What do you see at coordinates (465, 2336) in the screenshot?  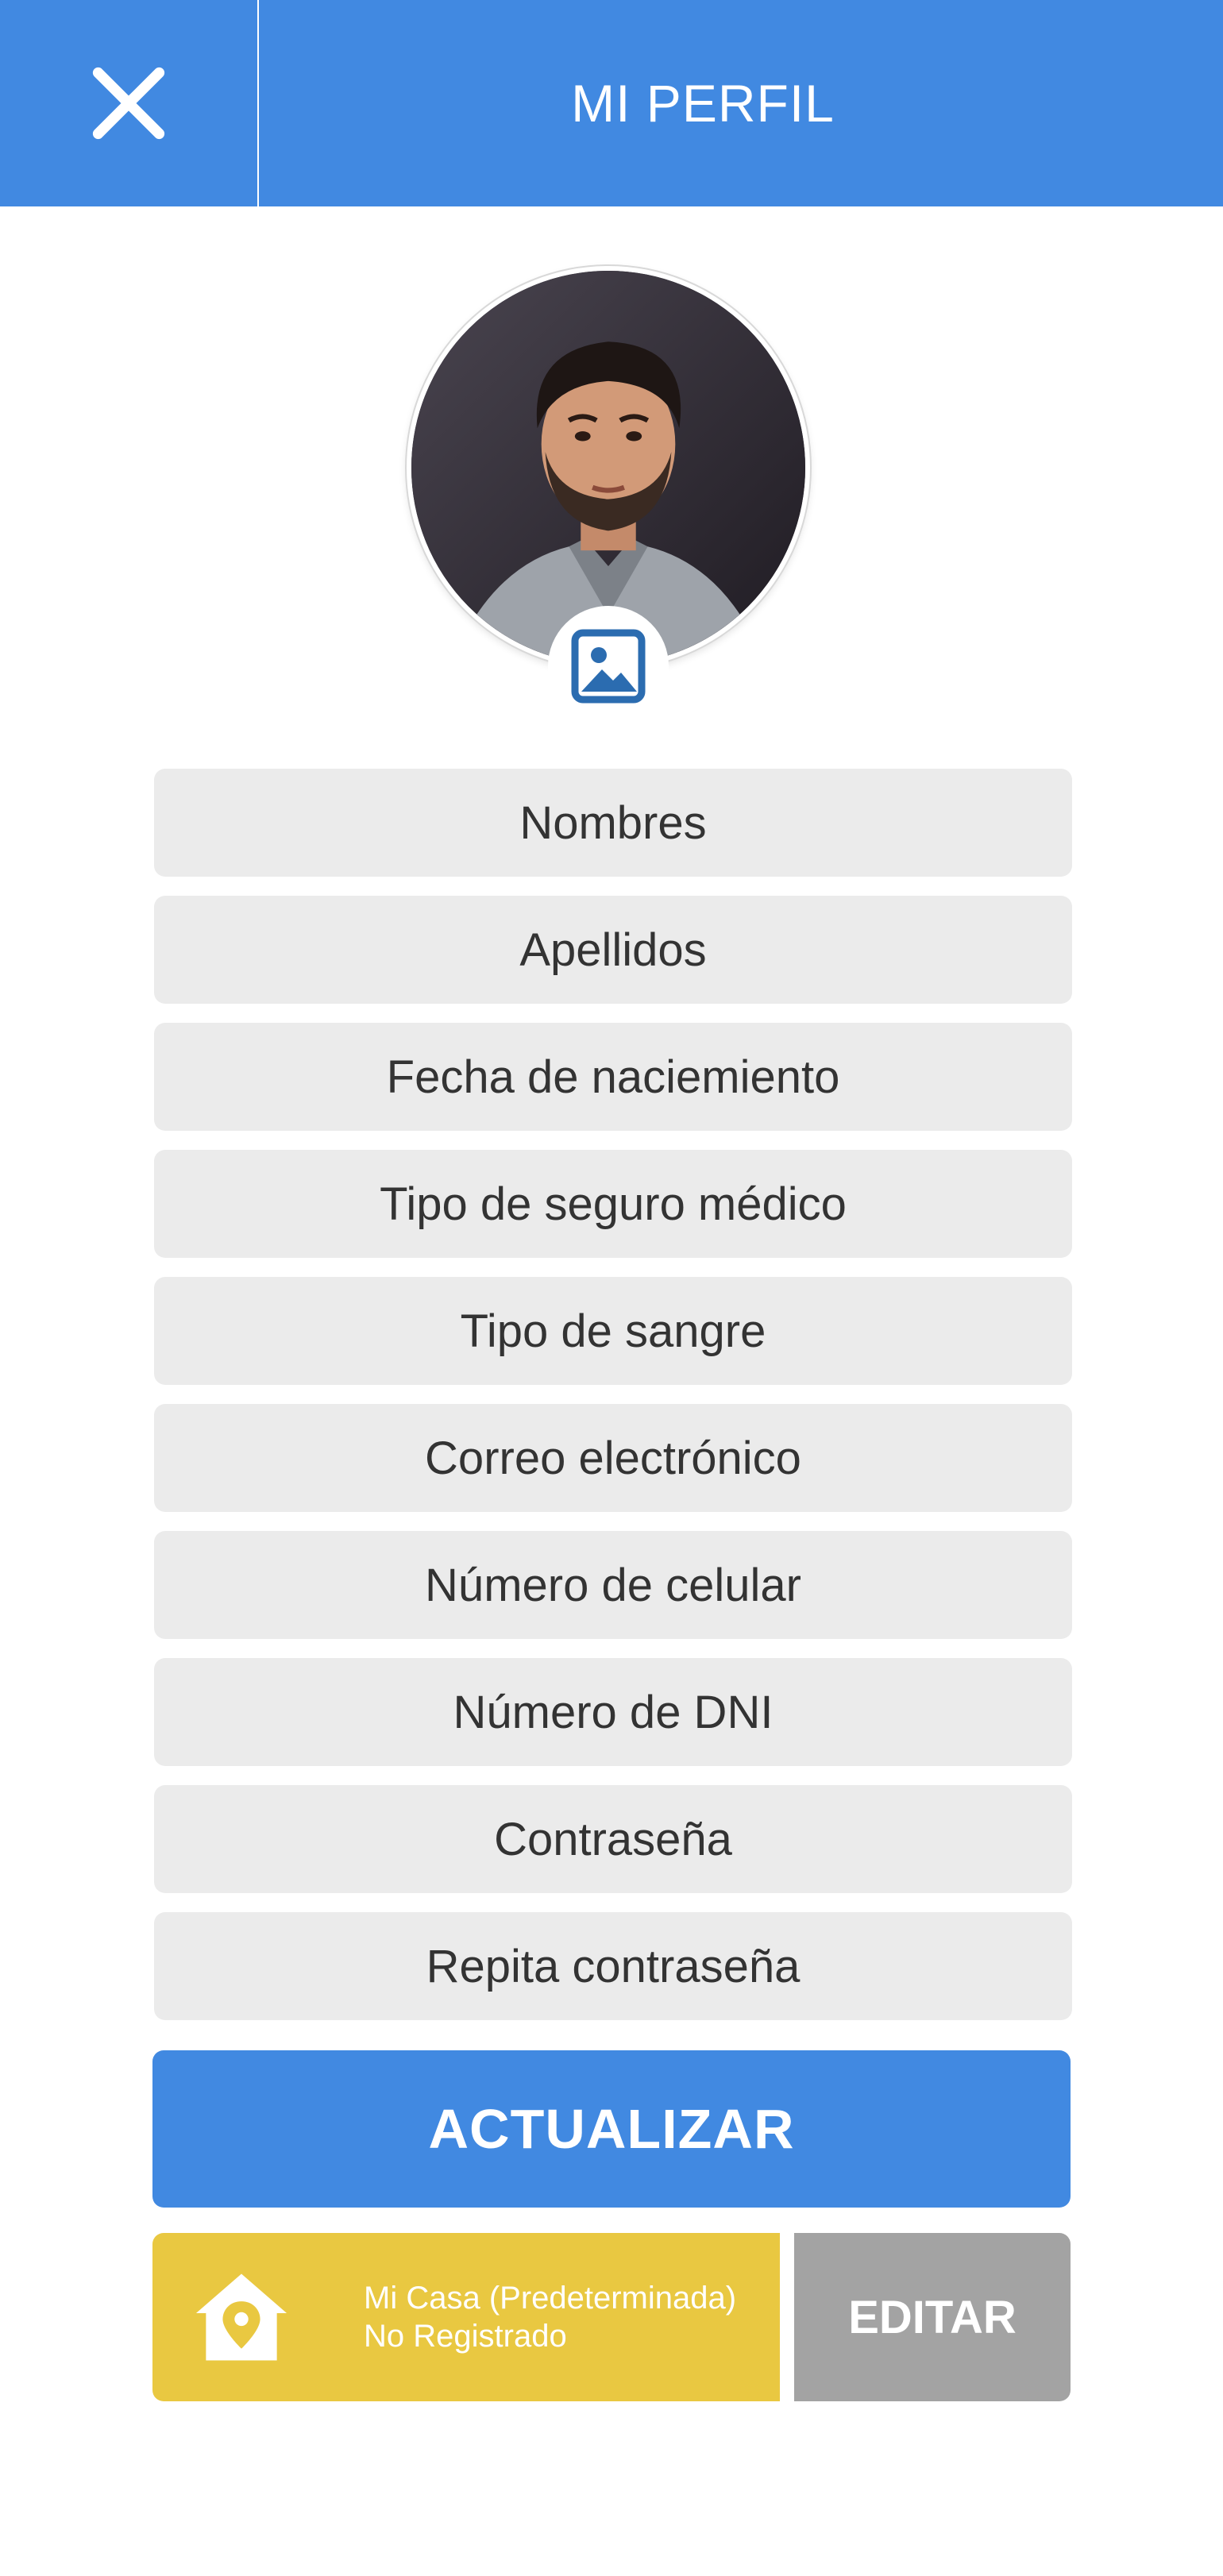 I see `home-address-status: No Registrado` at bounding box center [465, 2336].